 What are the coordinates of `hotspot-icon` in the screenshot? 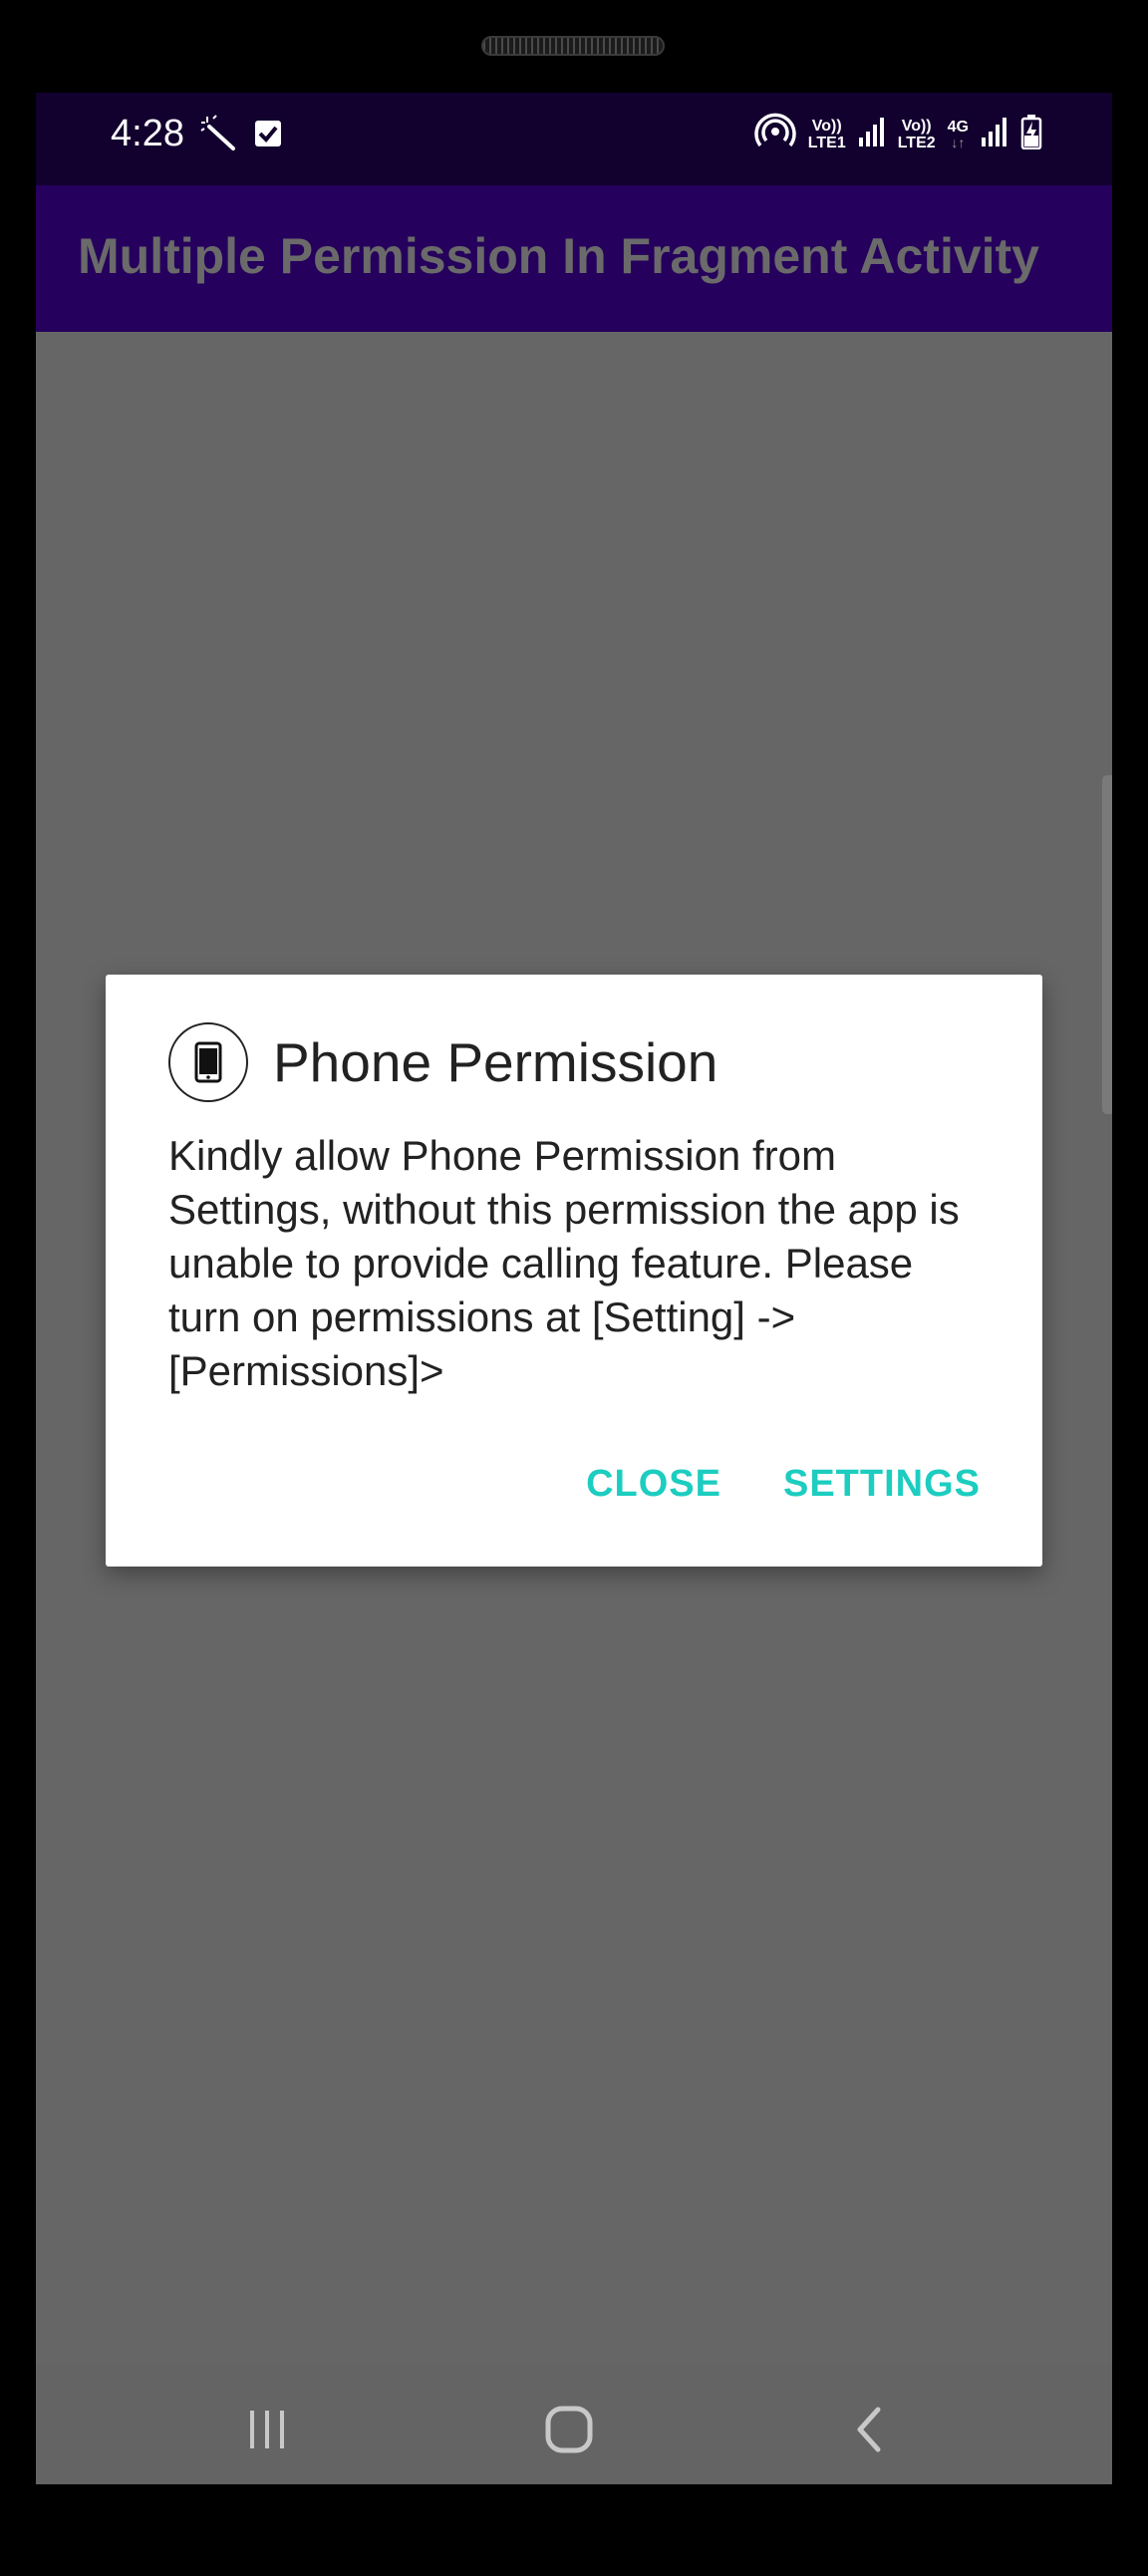 It's located at (775, 134).